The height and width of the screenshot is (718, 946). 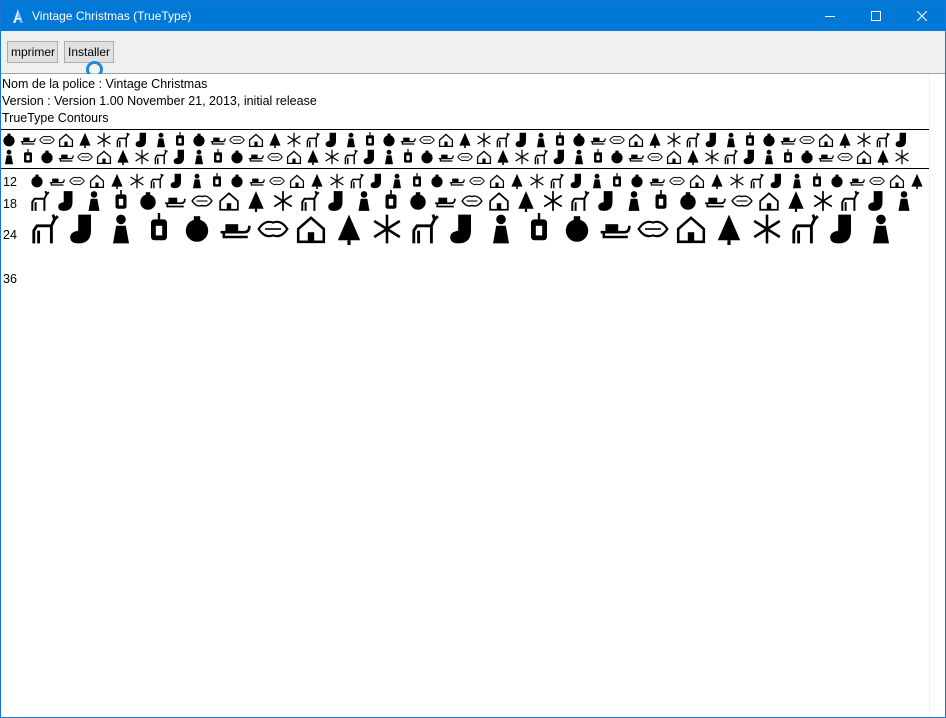 I want to click on close-button, so click(x=922, y=16).